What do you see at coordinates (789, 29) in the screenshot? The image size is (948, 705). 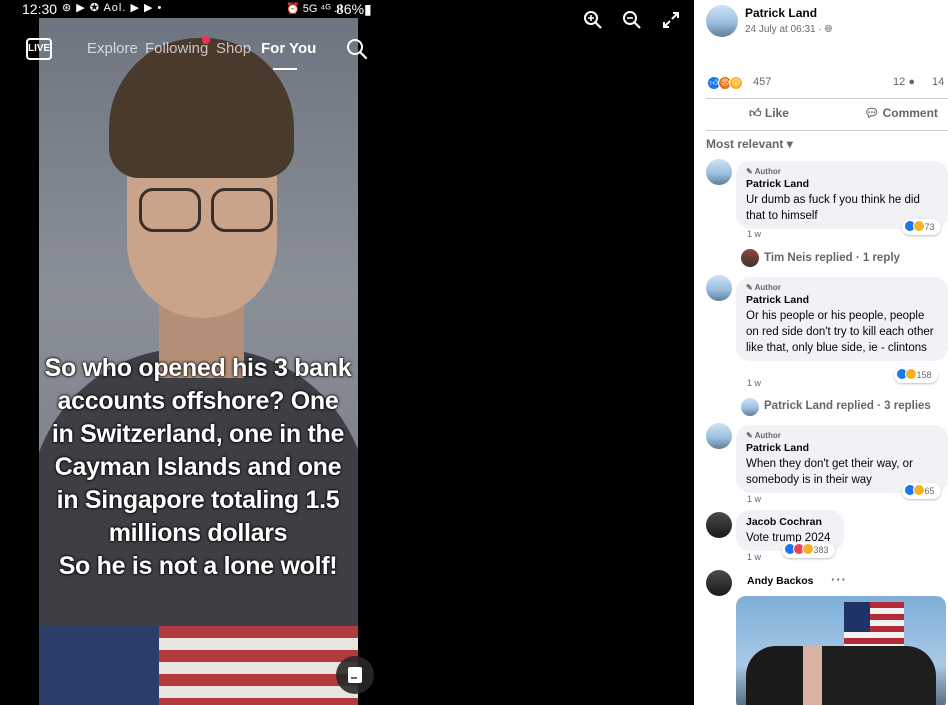 I see `post-timestamp: 24 July at 06:31 · 🌐︎` at bounding box center [789, 29].